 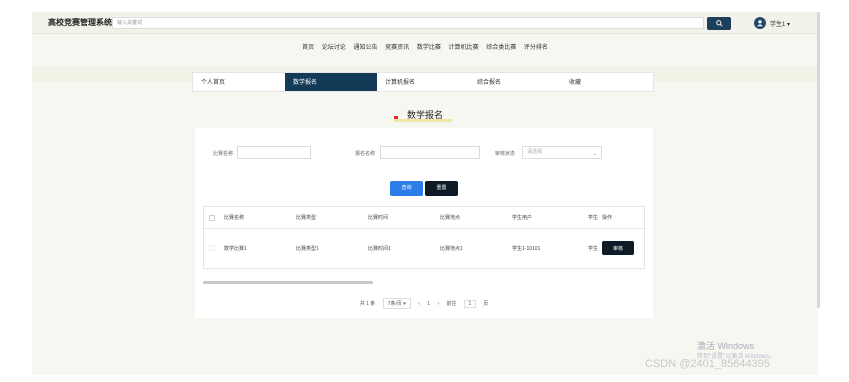 What do you see at coordinates (594, 154) in the screenshot?
I see `chevron-down-icon: ⌄` at bounding box center [594, 154].